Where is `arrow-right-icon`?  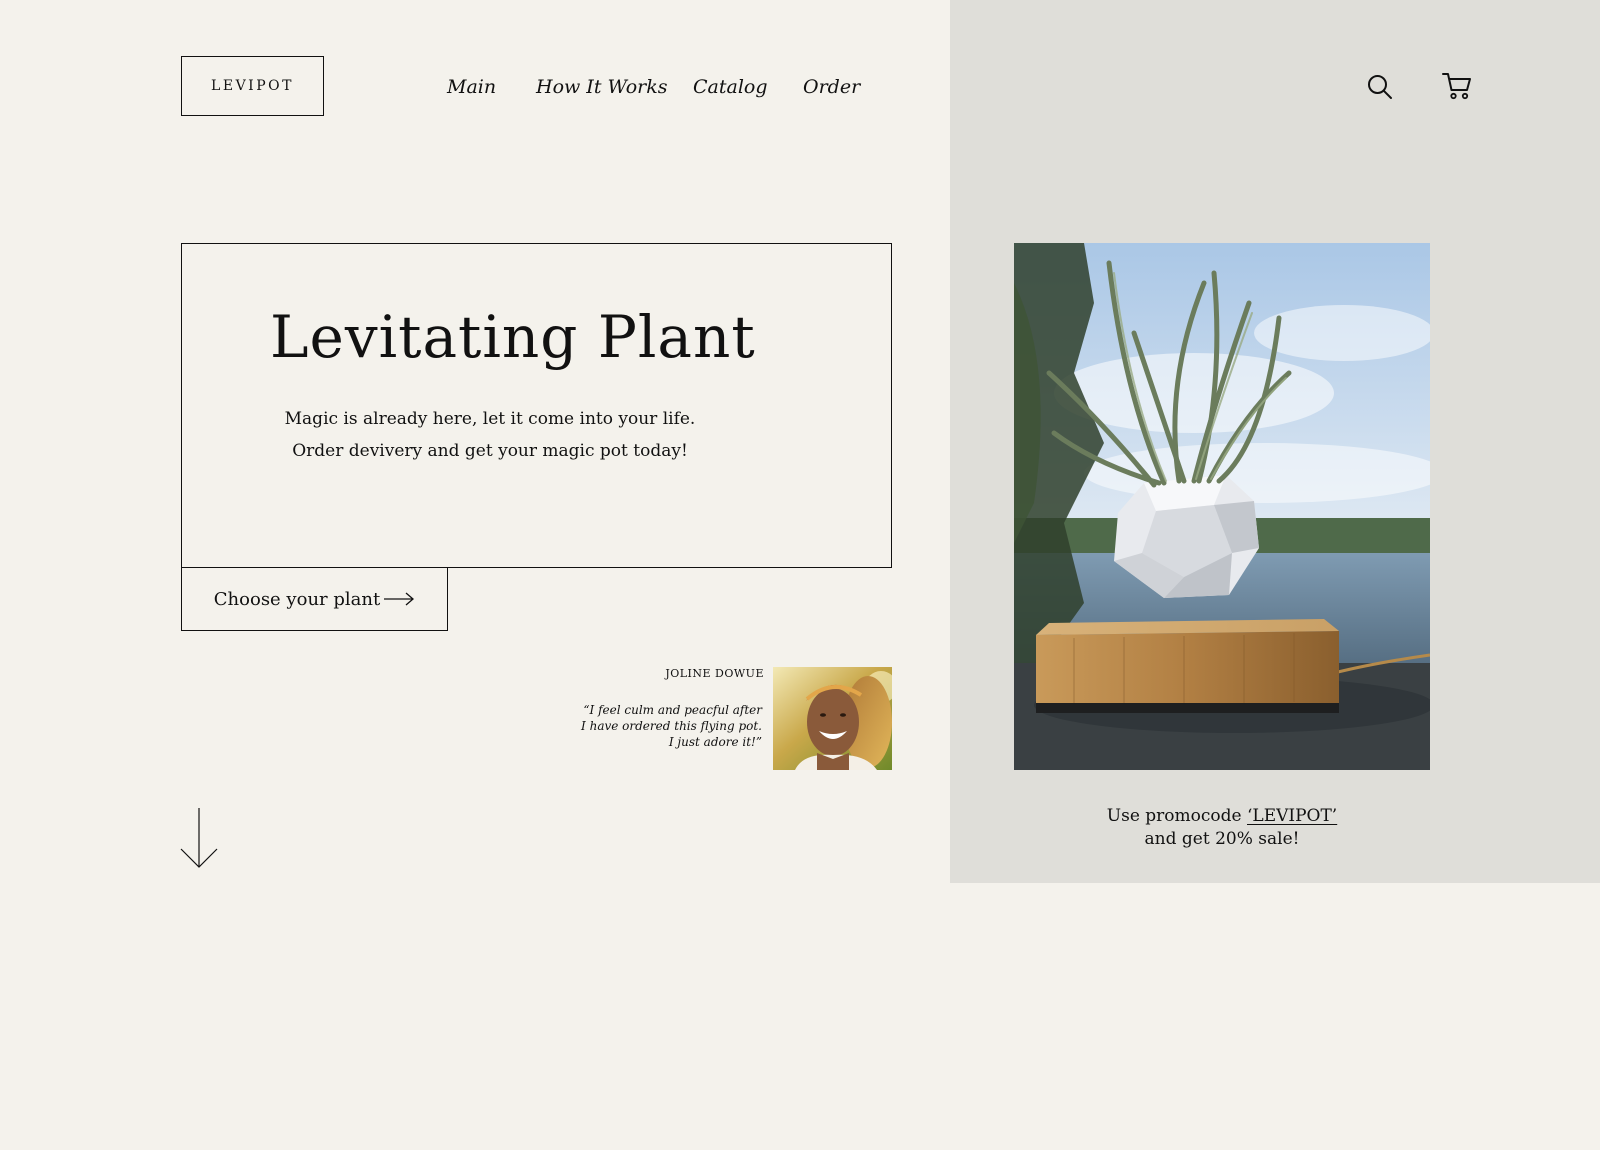
arrow-right-icon is located at coordinates (399, 599).